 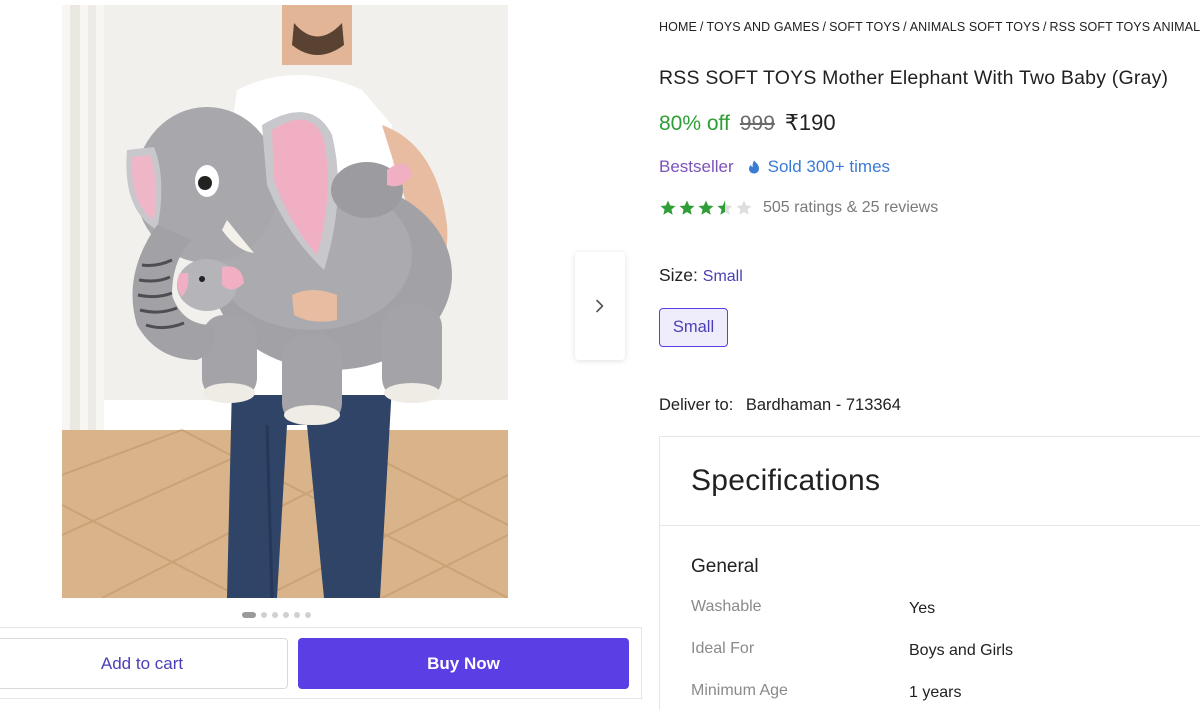 What do you see at coordinates (723, 648) in the screenshot?
I see `spec-key: Ideal For` at bounding box center [723, 648].